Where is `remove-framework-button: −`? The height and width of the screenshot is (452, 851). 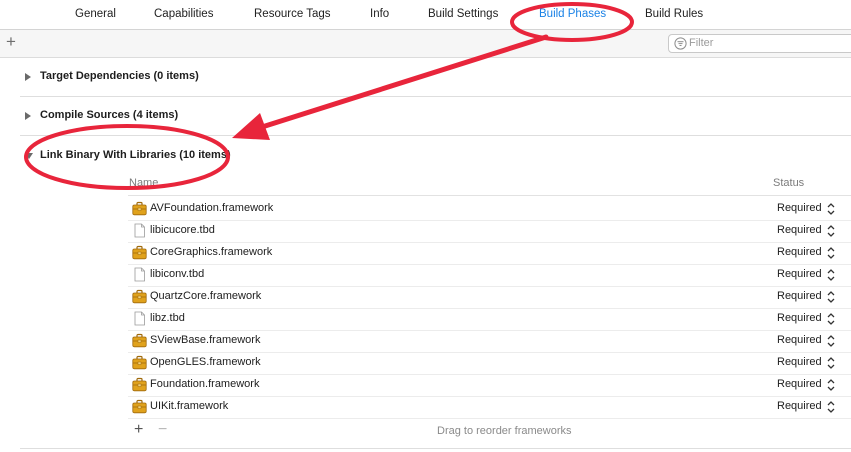
remove-framework-button: − is located at coordinates (162, 430).